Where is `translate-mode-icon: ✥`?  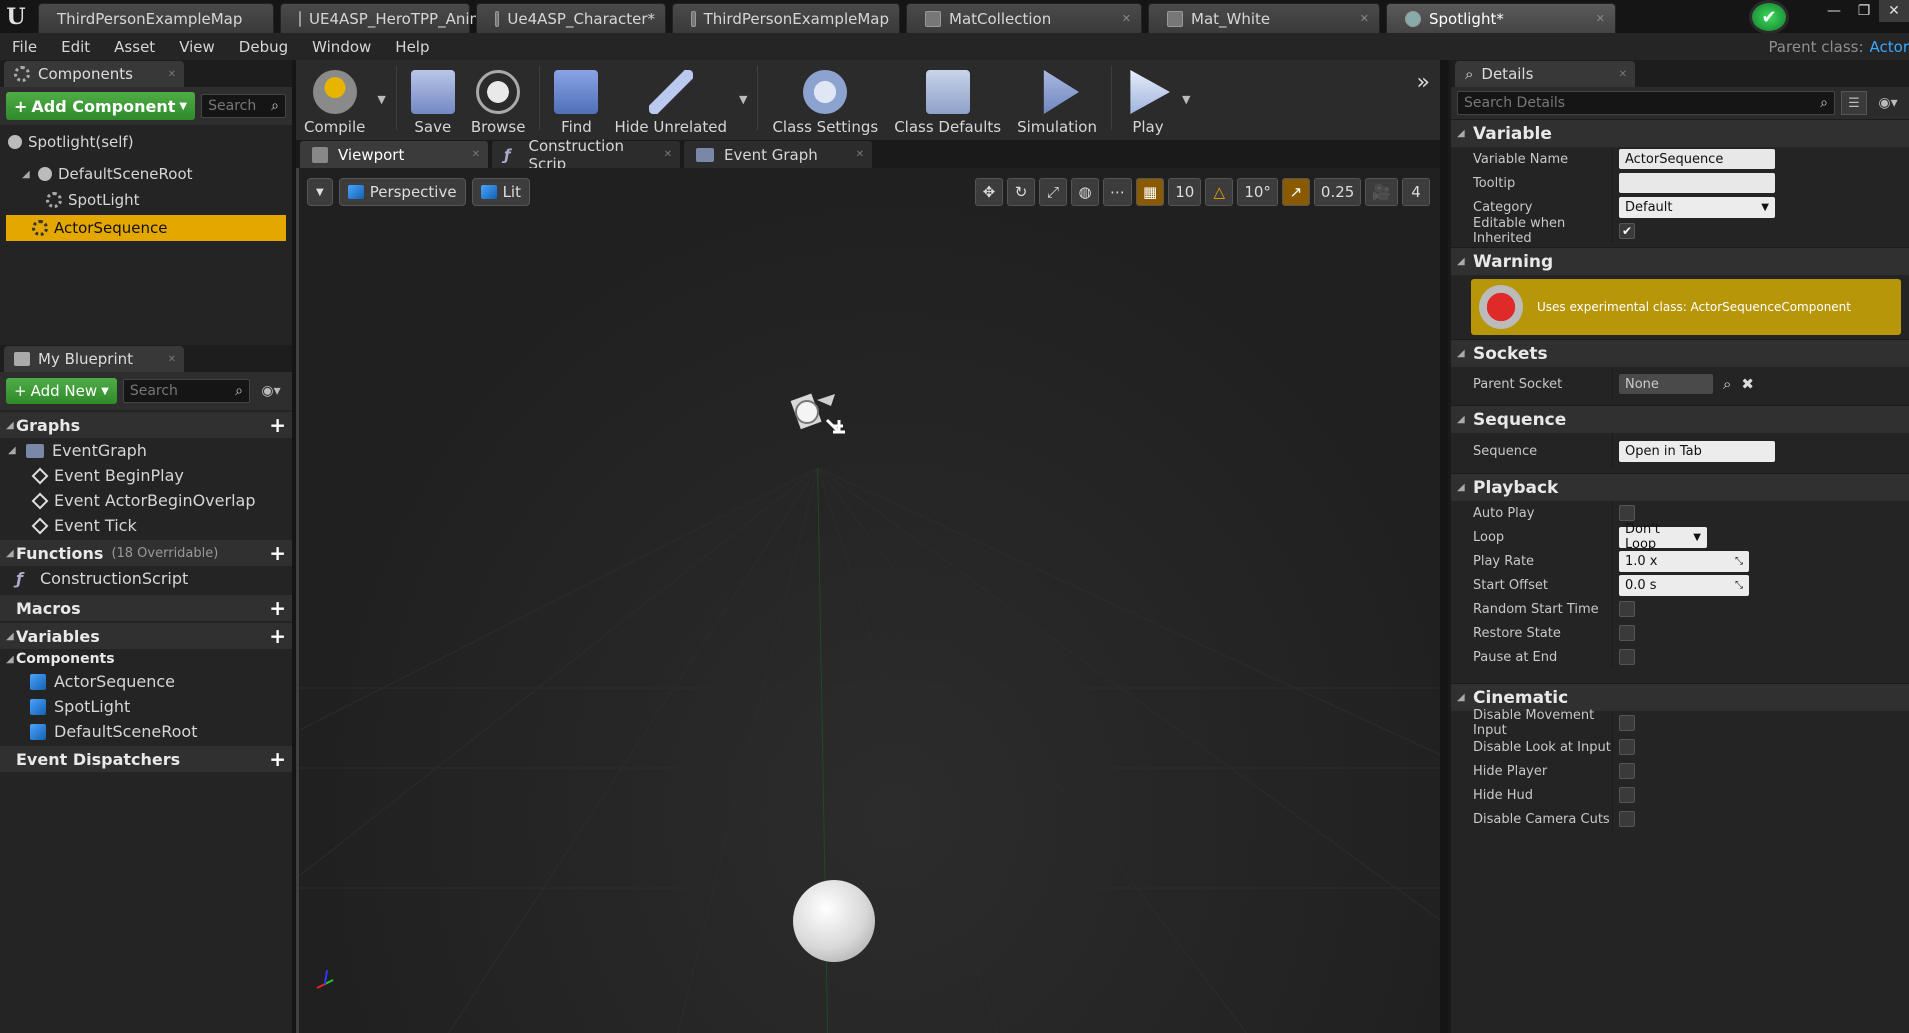 translate-mode-icon: ✥ is located at coordinates (989, 192).